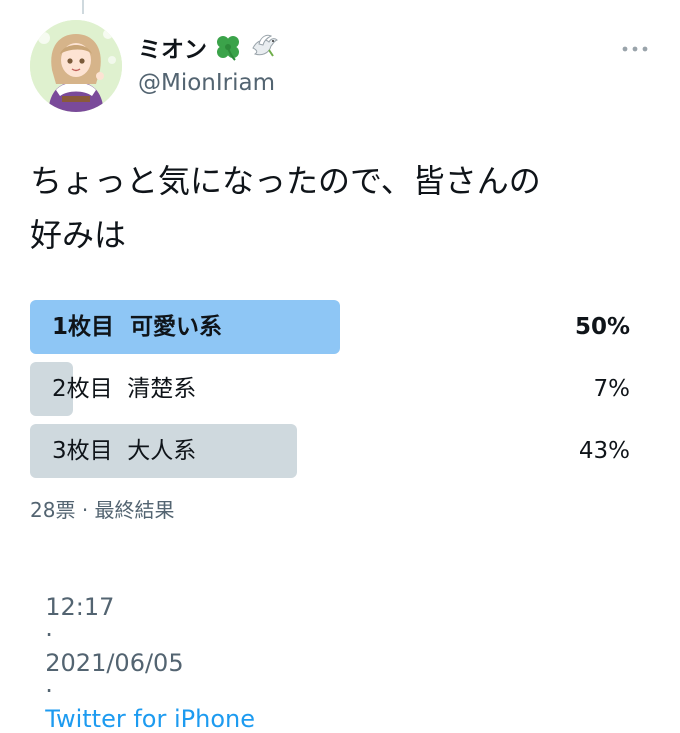 This screenshot has height=733, width=680. I want to click on poll-option-percent: 50%, so click(602, 327).